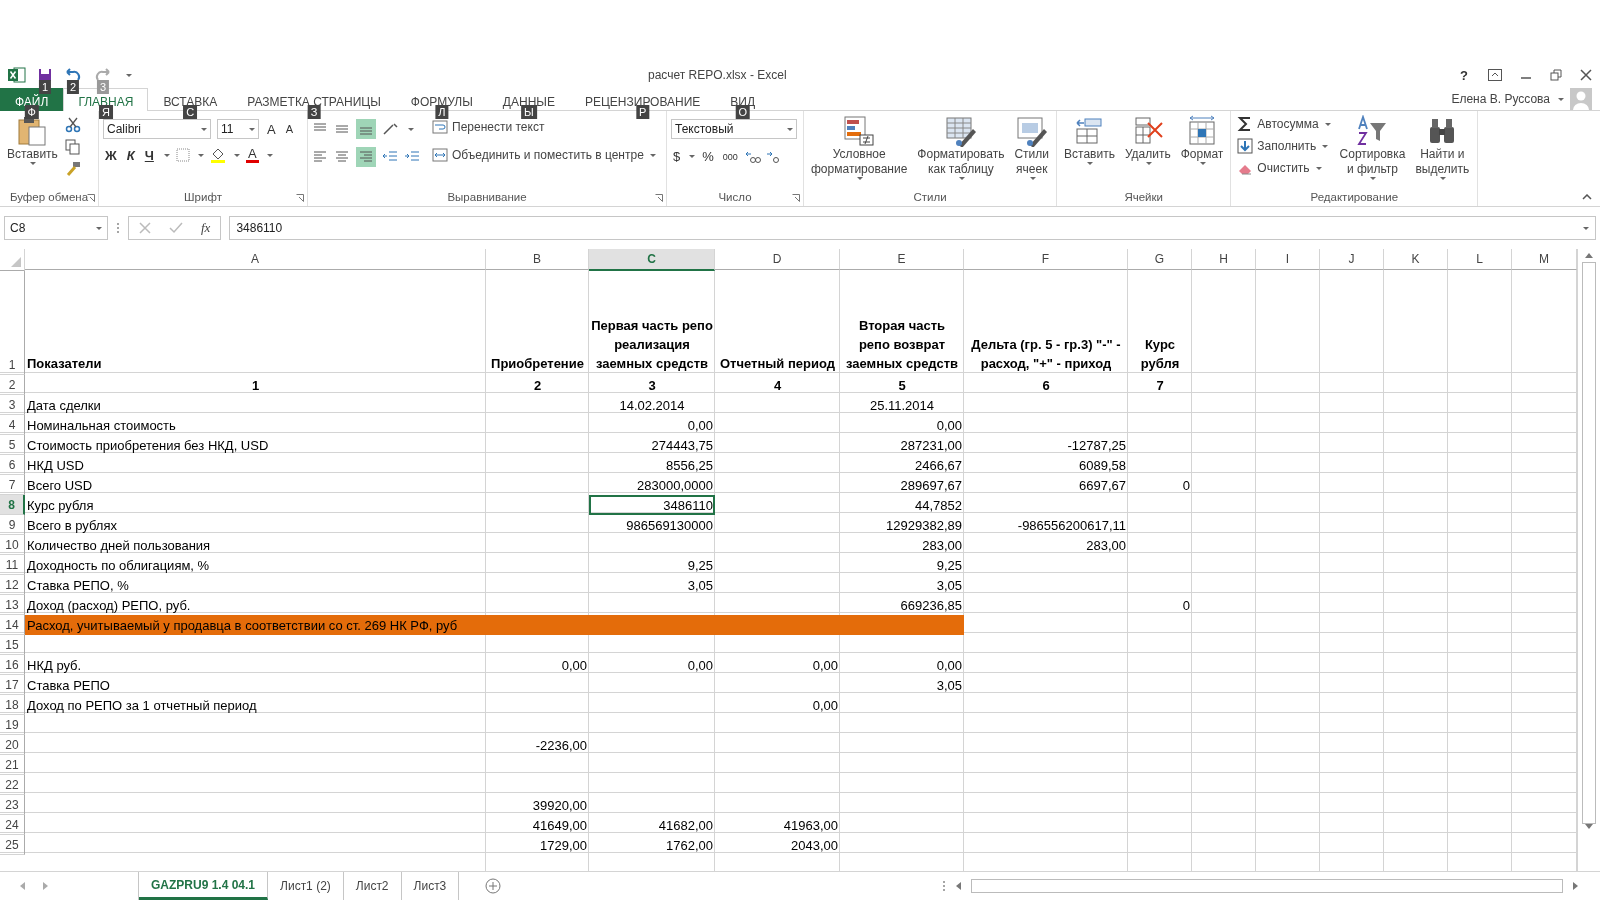 This screenshot has width=1600, height=900. What do you see at coordinates (1284, 124) in the screenshot?
I see `ribbon-button: Автосумма` at bounding box center [1284, 124].